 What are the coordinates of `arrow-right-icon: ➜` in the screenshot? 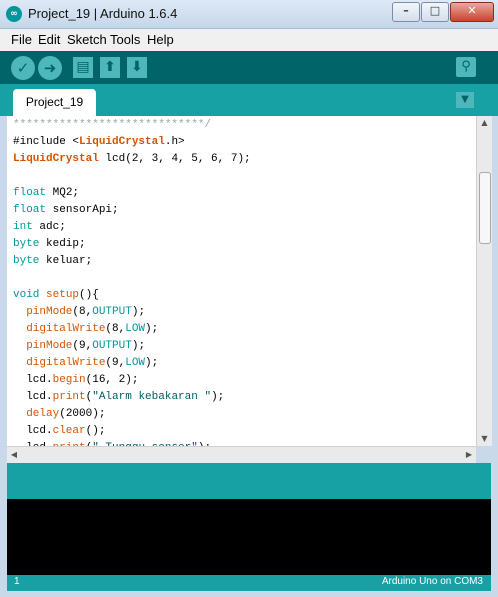 It's located at (50, 68).